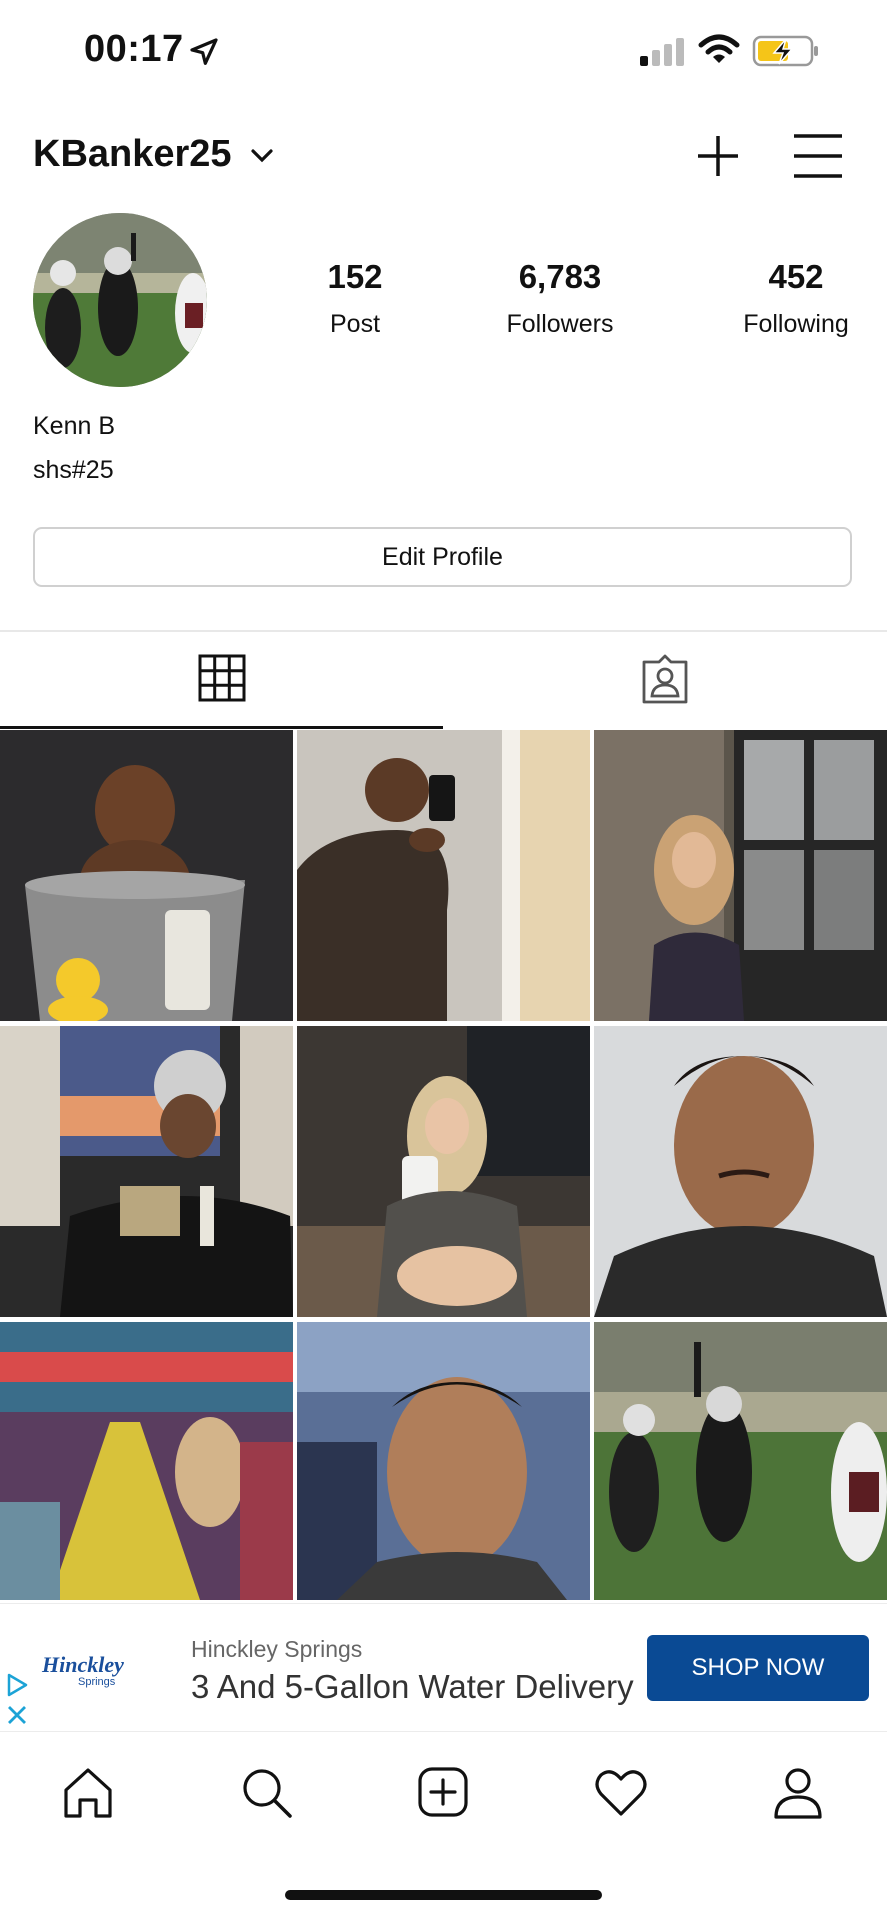  Describe the element at coordinates (88, 1792) in the screenshot. I see `home-icon` at that location.